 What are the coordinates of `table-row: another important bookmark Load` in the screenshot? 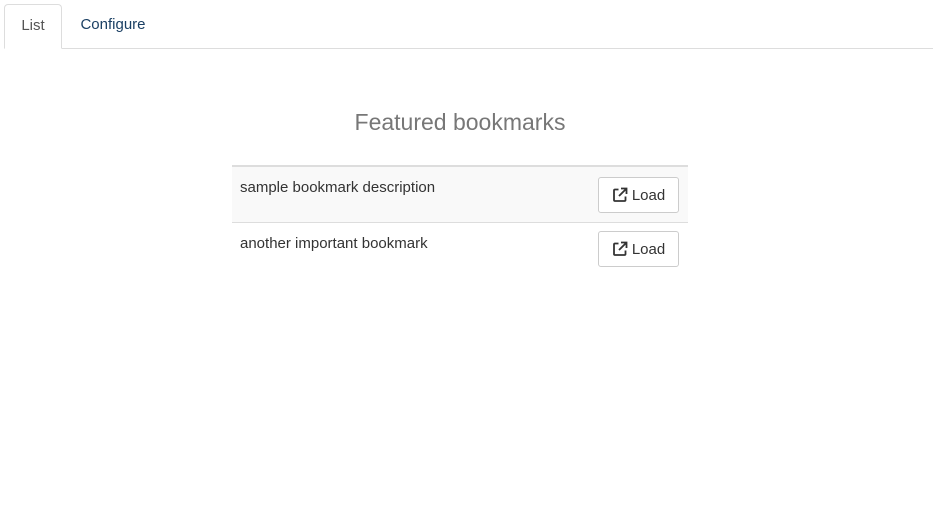 It's located at (460, 250).